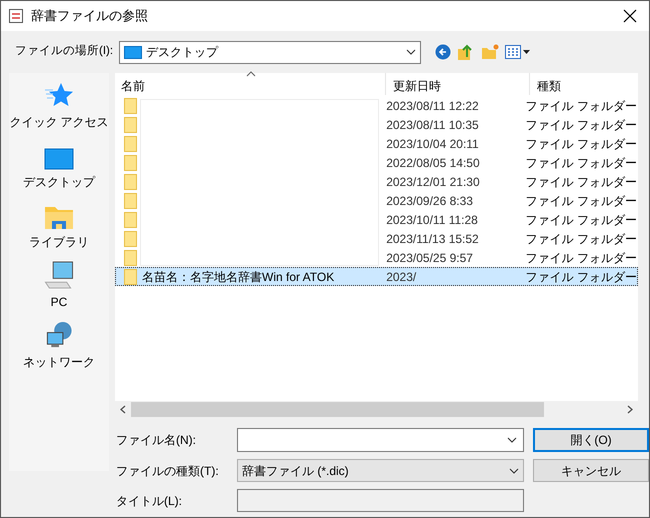 The width and height of the screenshot is (650, 518). Describe the element at coordinates (380, 470) in the screenshot. I see `file-type-dropdown: 辞書ファイル (*.dic)` at that location.